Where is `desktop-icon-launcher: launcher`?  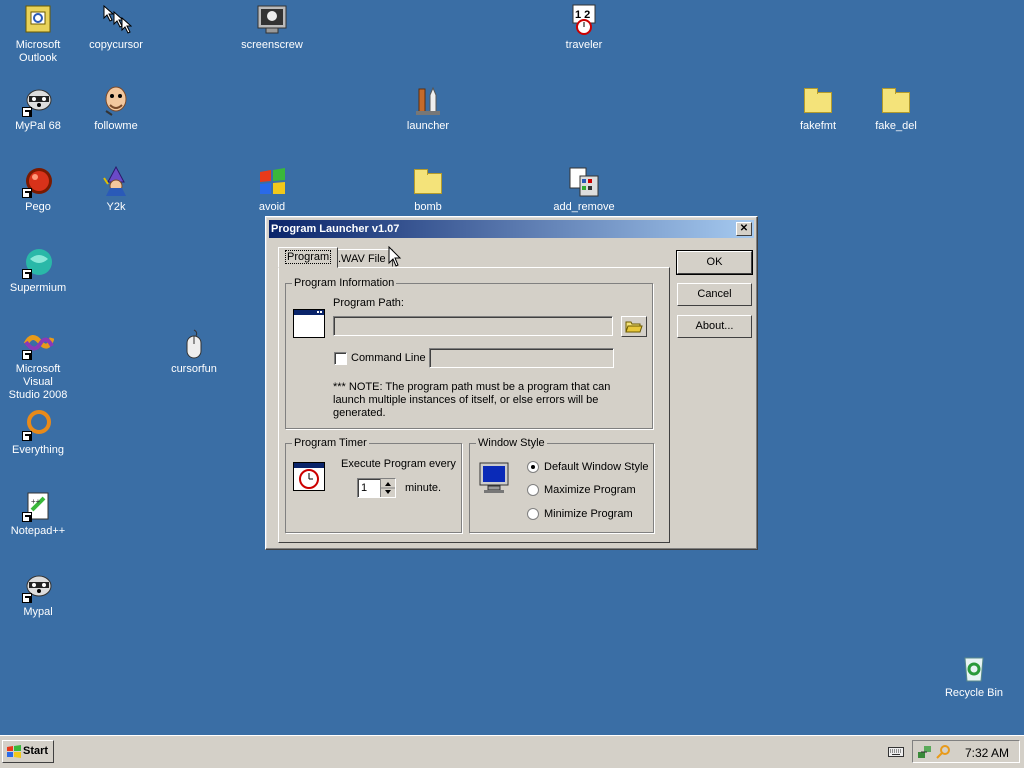 desktop-icon-launcher: launcher is located at coordinates (428, 109).